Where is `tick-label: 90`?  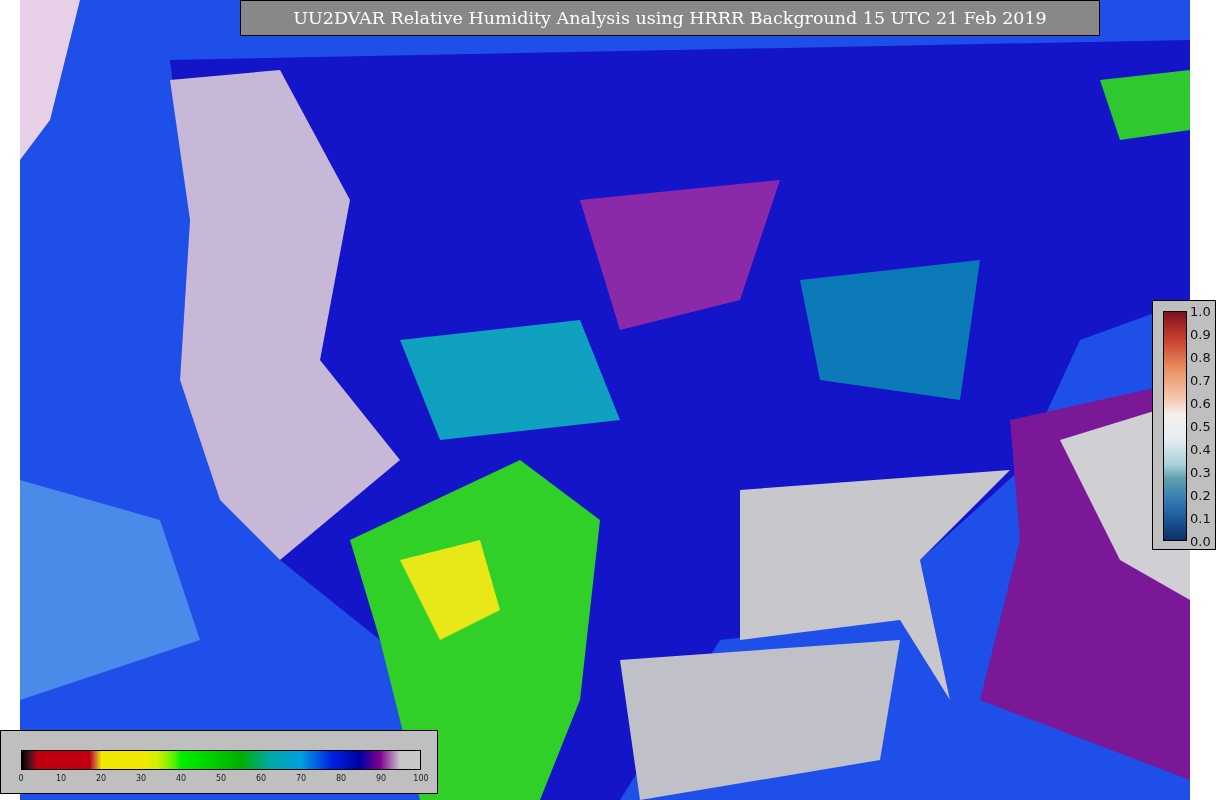
tick-label: 90 is located at coordinates (381, 778).